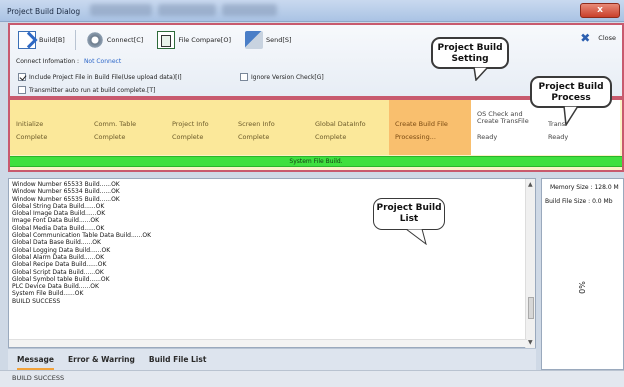 The image size is (624, 387). What do you see at coordinates (190, 124) in the screenshot?
I see `process-step-name: Project Info` at bounding box center [190, 124].